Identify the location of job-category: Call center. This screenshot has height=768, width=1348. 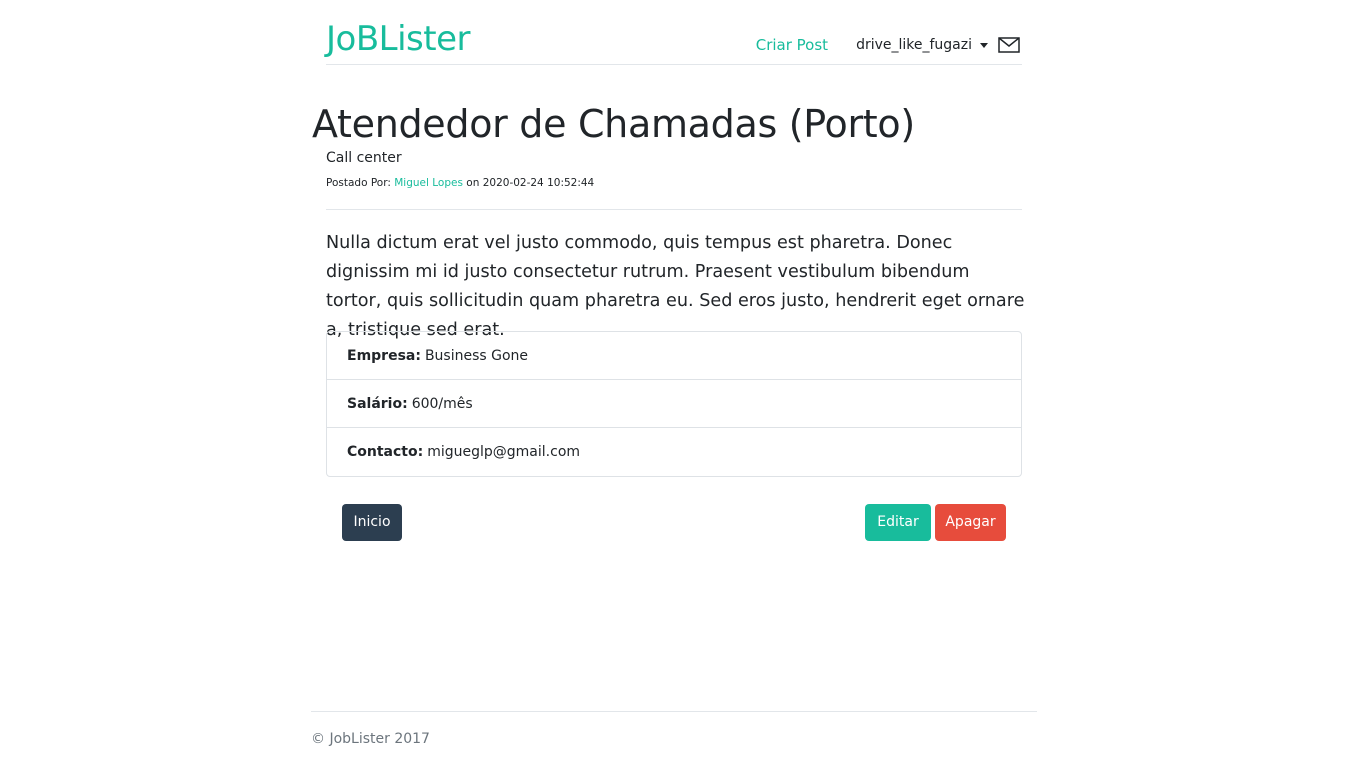
(364, 158).